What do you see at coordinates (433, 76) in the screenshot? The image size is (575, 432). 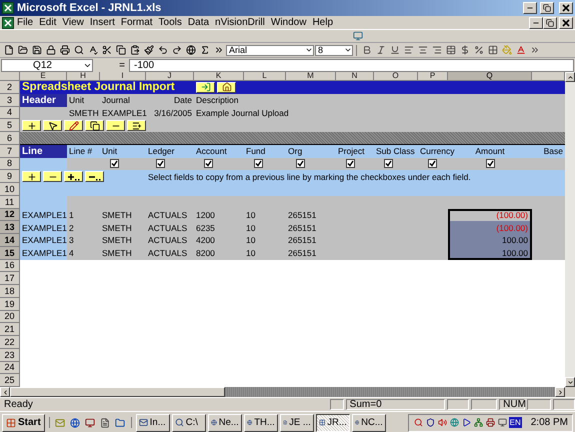 I see `column-header: P` at bounding box center [433, 76].